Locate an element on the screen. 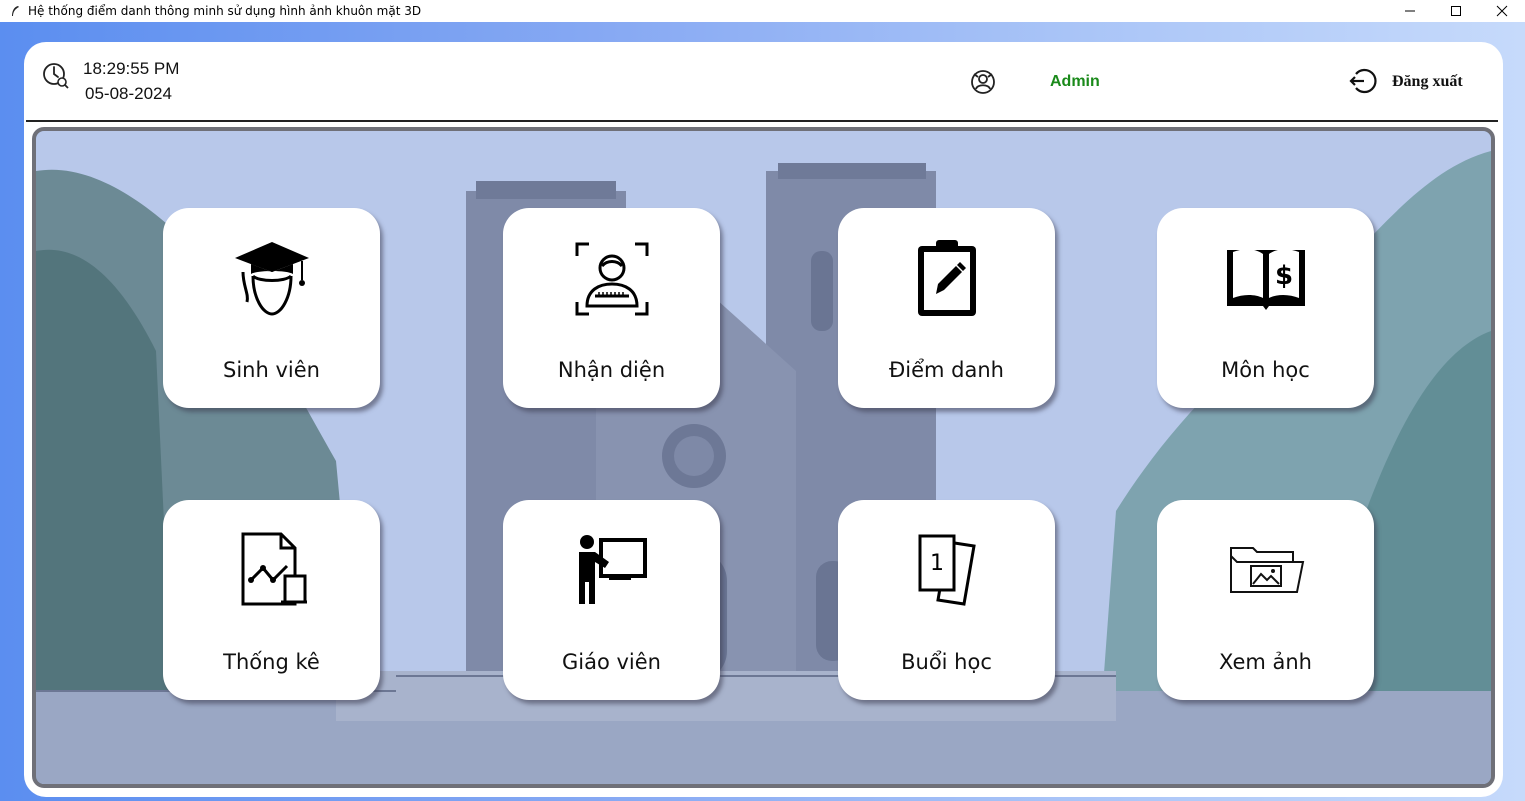  feather-icon is located at coordinates (15, 11).